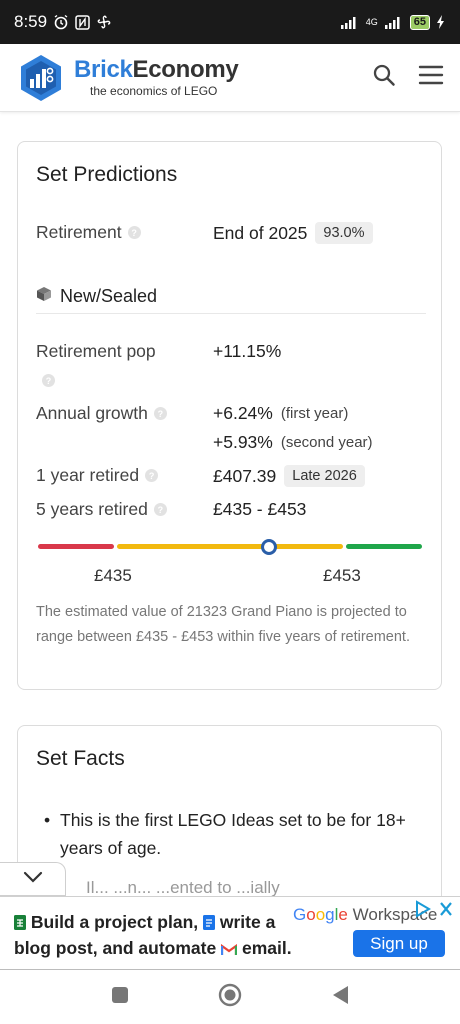 Image resolution: width=460 pixels, height=1024 pixels. Describe the element at coordinates (230, 546) in the screenshot. I see `range-bar-mid` at that location.